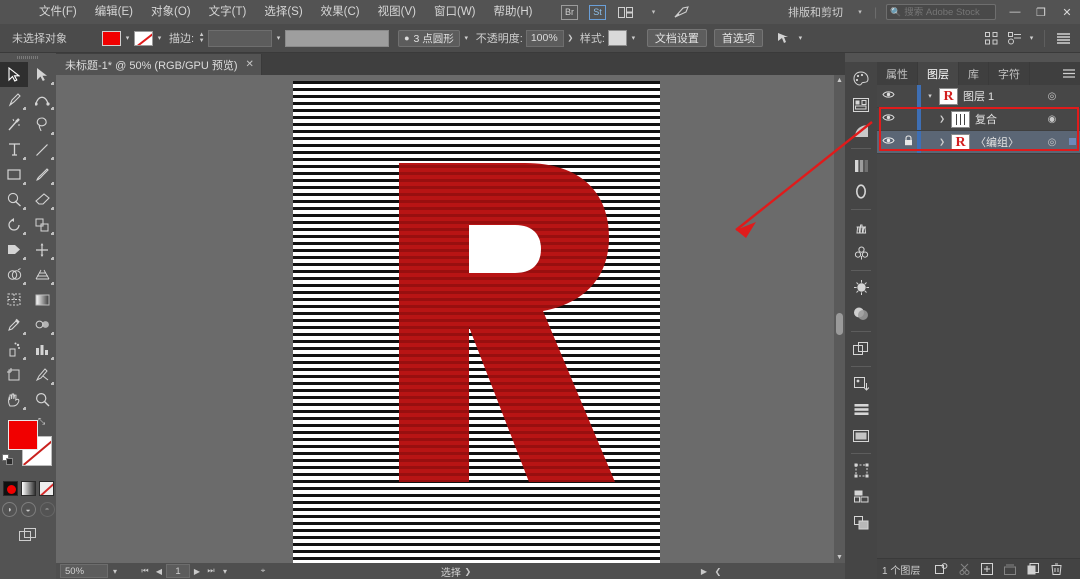 The image size is (1080, 579). What do you see at coordinates (42, 324) in the screenshot?
I see `blend-tool` at bounding box center [42, 324].